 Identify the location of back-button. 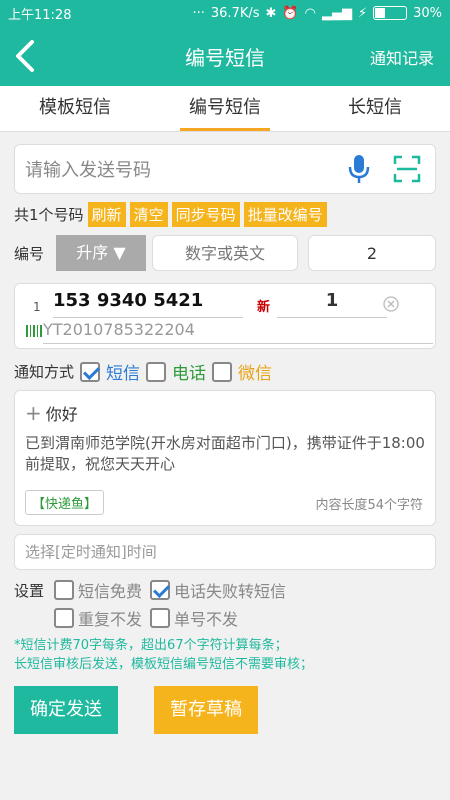
(26, 56).